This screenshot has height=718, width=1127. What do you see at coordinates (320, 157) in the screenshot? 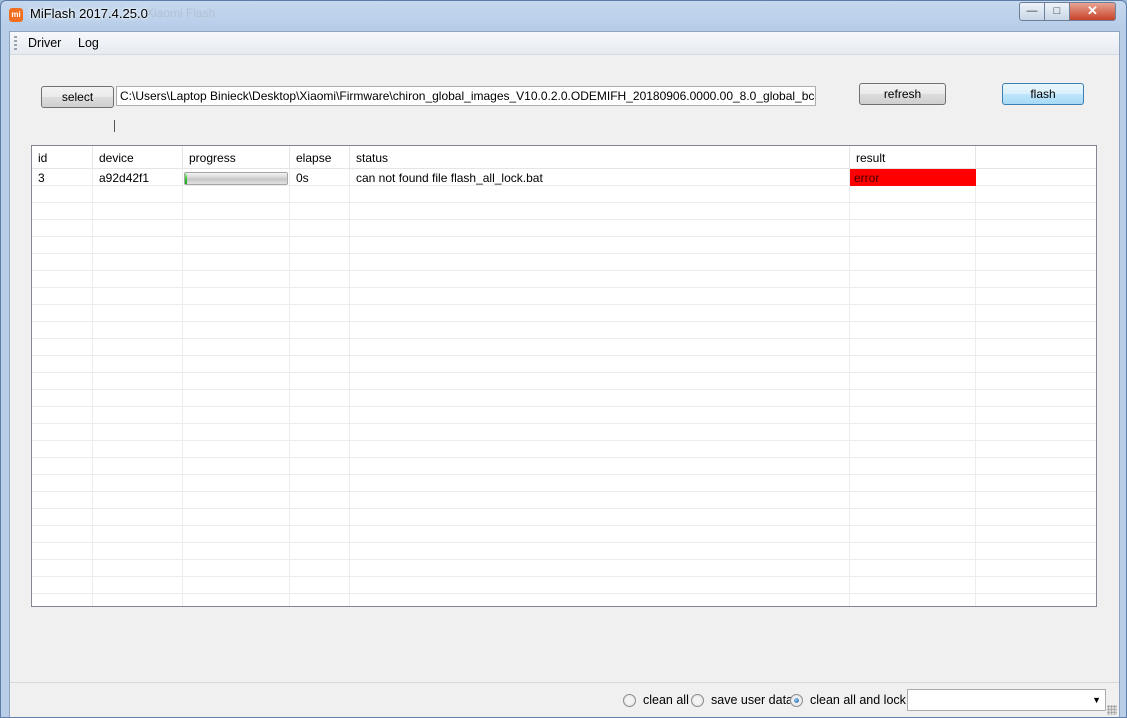
I see `column-header-elapse: elapse` at bounding box center [320, 157].